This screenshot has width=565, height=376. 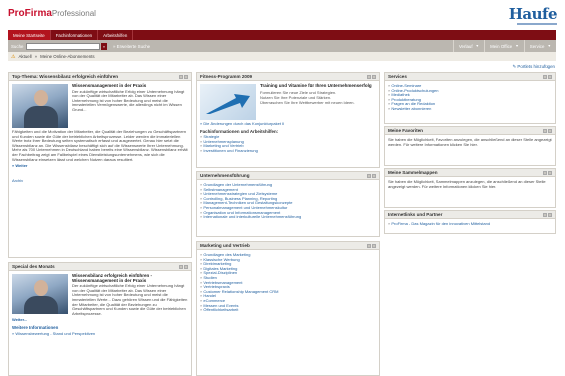 I want to click on portlet-header: Meine Sammelmappen, so click(x=470, y=173).